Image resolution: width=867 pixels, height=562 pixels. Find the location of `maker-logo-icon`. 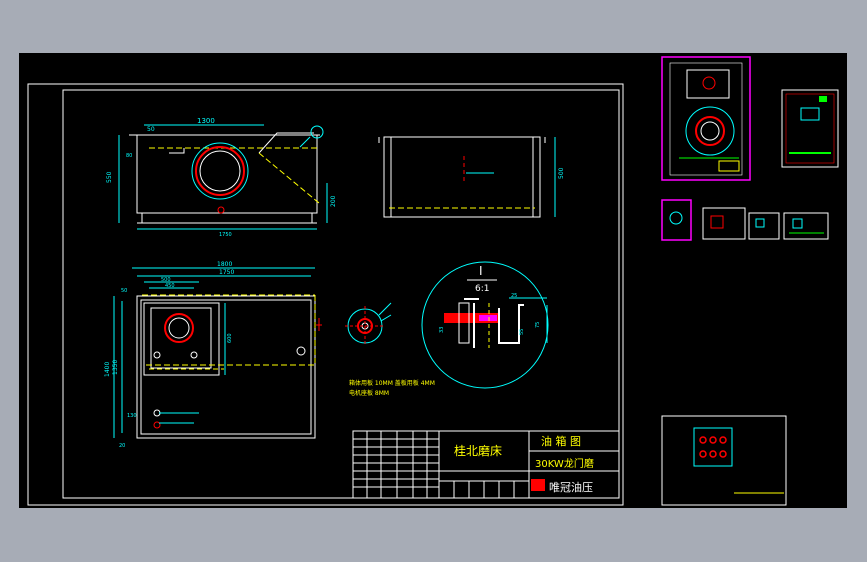

maker-logo-icon is located at coordinates (538, 485).